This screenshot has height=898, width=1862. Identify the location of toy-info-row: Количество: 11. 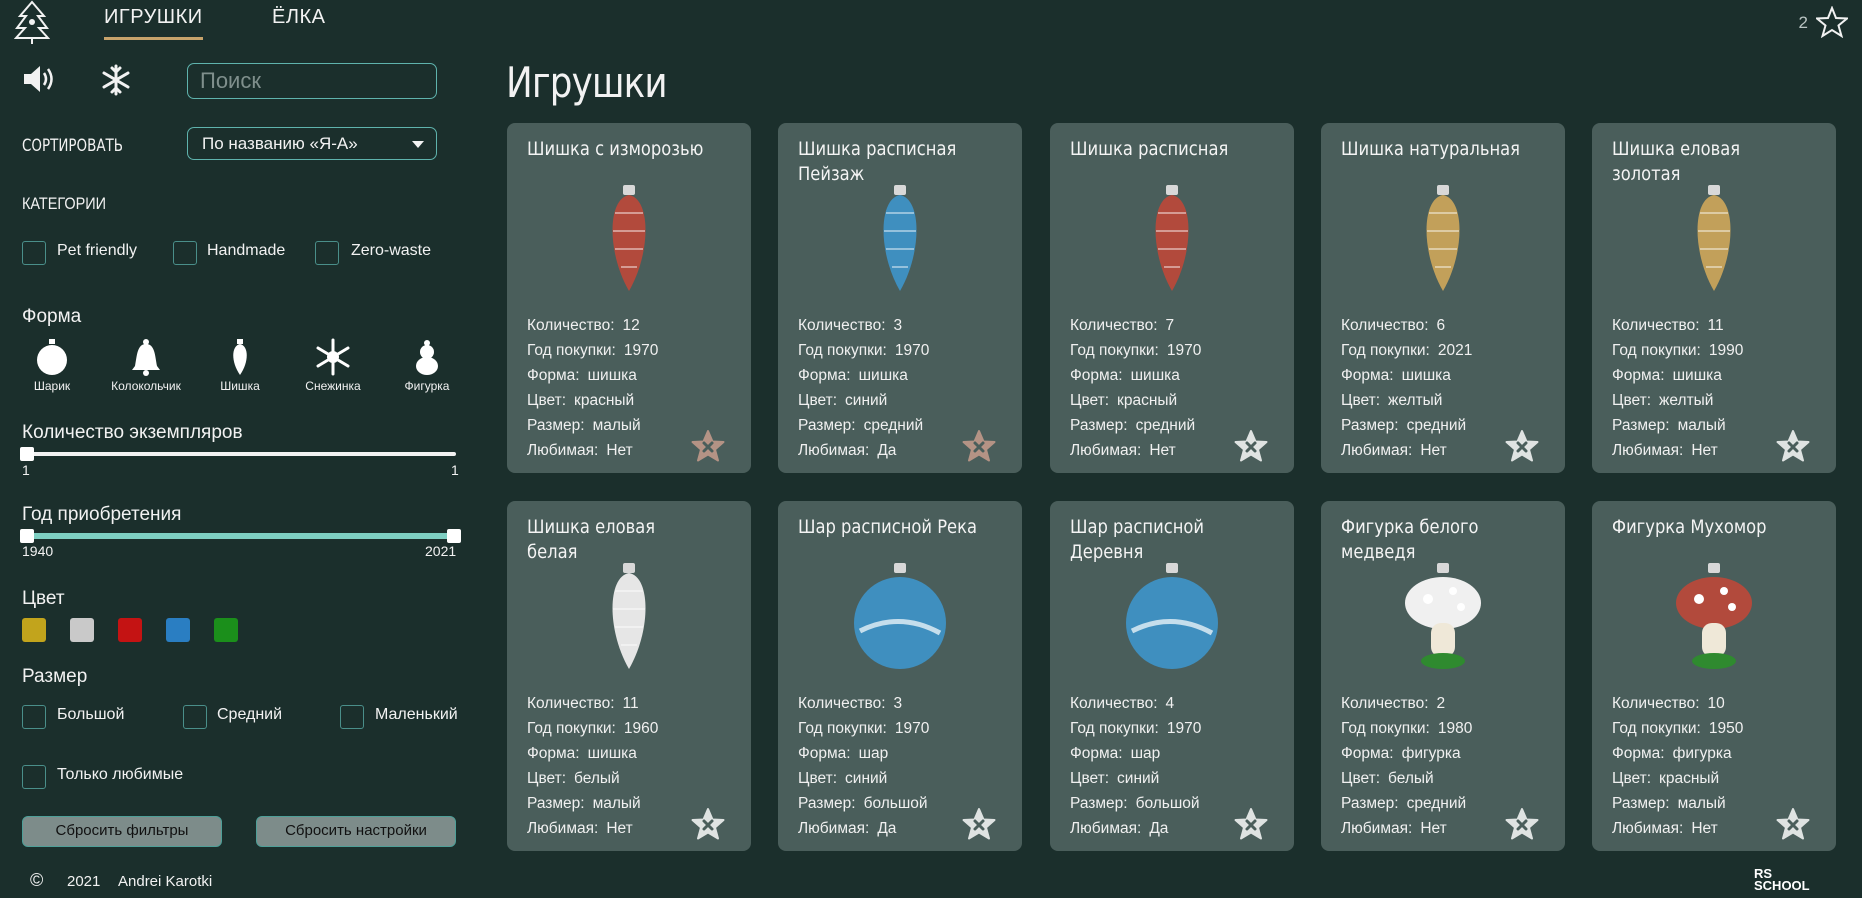
(1677, 325).